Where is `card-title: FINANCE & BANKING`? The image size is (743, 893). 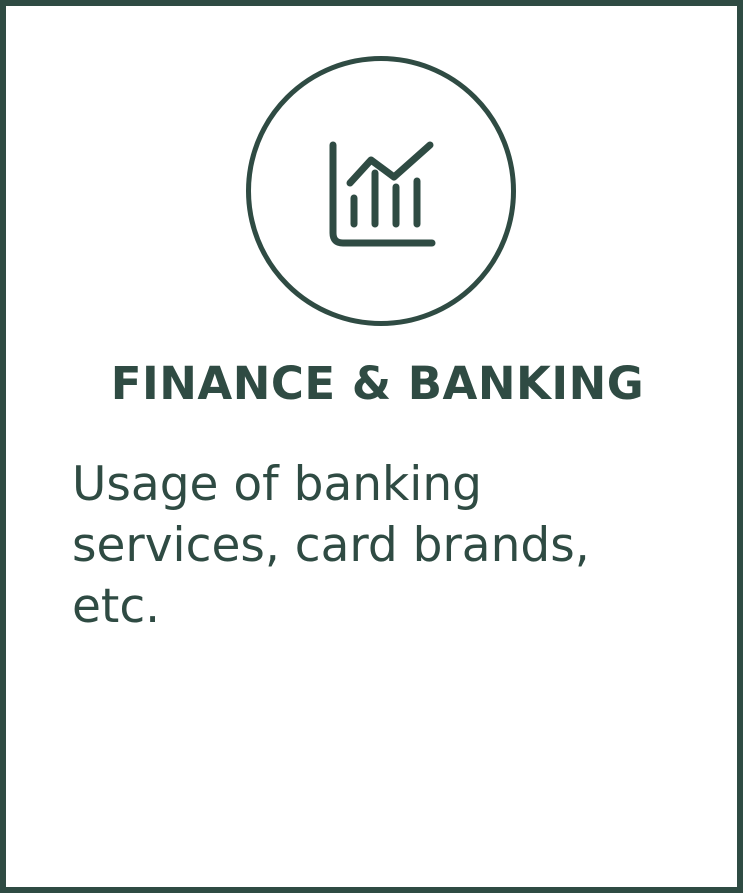 card-title: FINANCE & BANKING is located at coordinates (377, 383).